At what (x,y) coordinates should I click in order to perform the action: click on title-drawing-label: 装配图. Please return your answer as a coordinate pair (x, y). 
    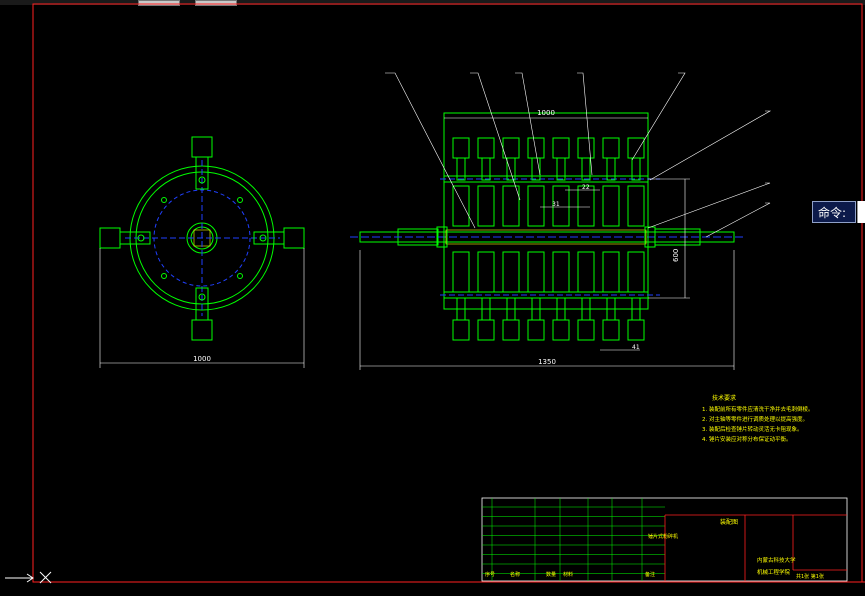
    Looking at the image, I should click on (729, 522).